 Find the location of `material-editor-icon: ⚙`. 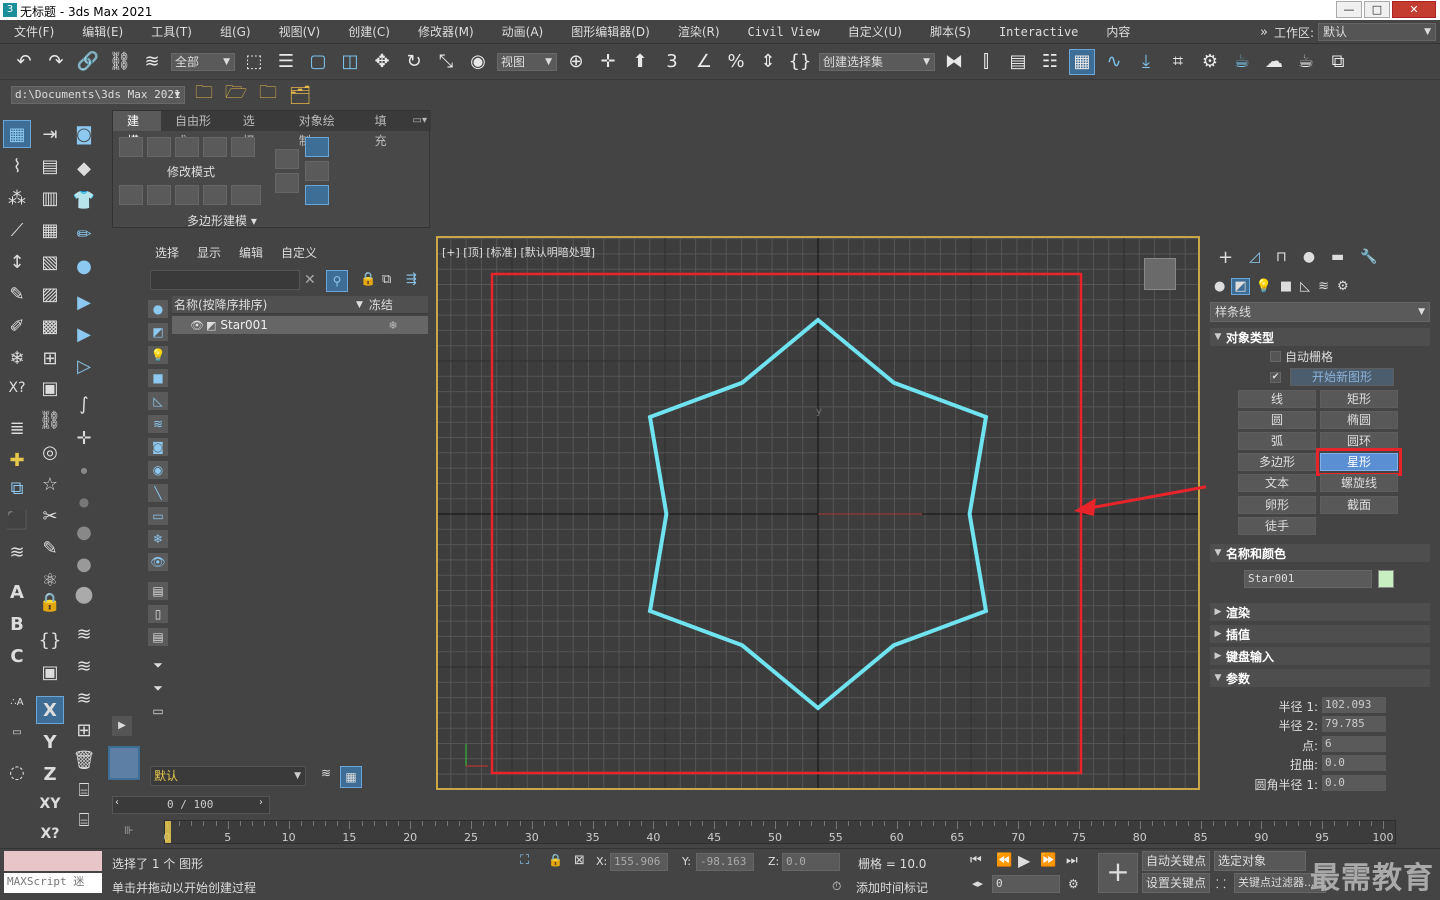

material-editor-icon: ⚙ is located at coordinates (1210, 62).